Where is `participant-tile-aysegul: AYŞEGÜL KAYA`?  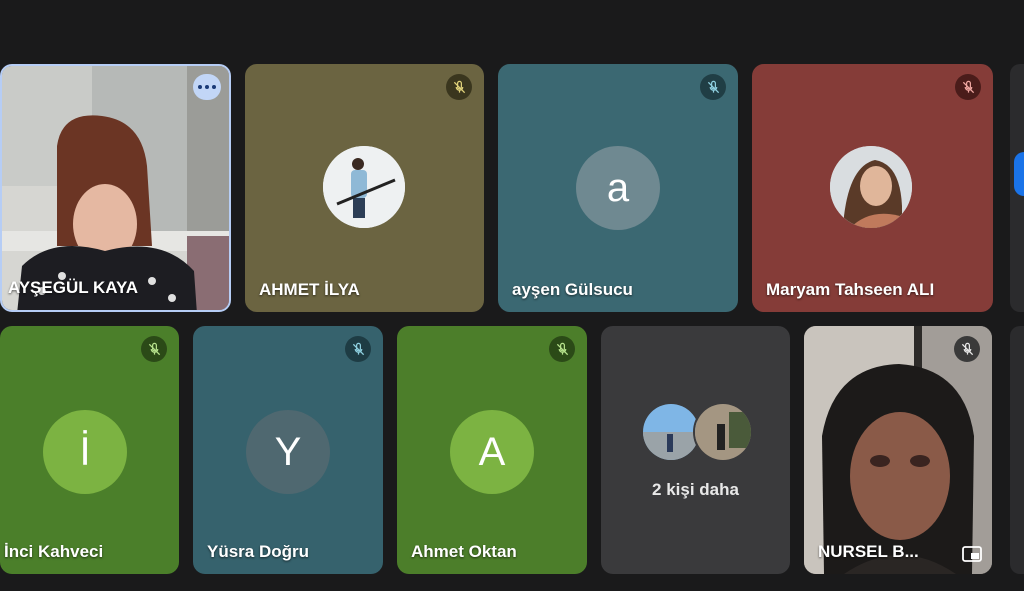
participant-tile-aysegul: AYŞEGÜL KAYA is located at coordinates (115, 188).